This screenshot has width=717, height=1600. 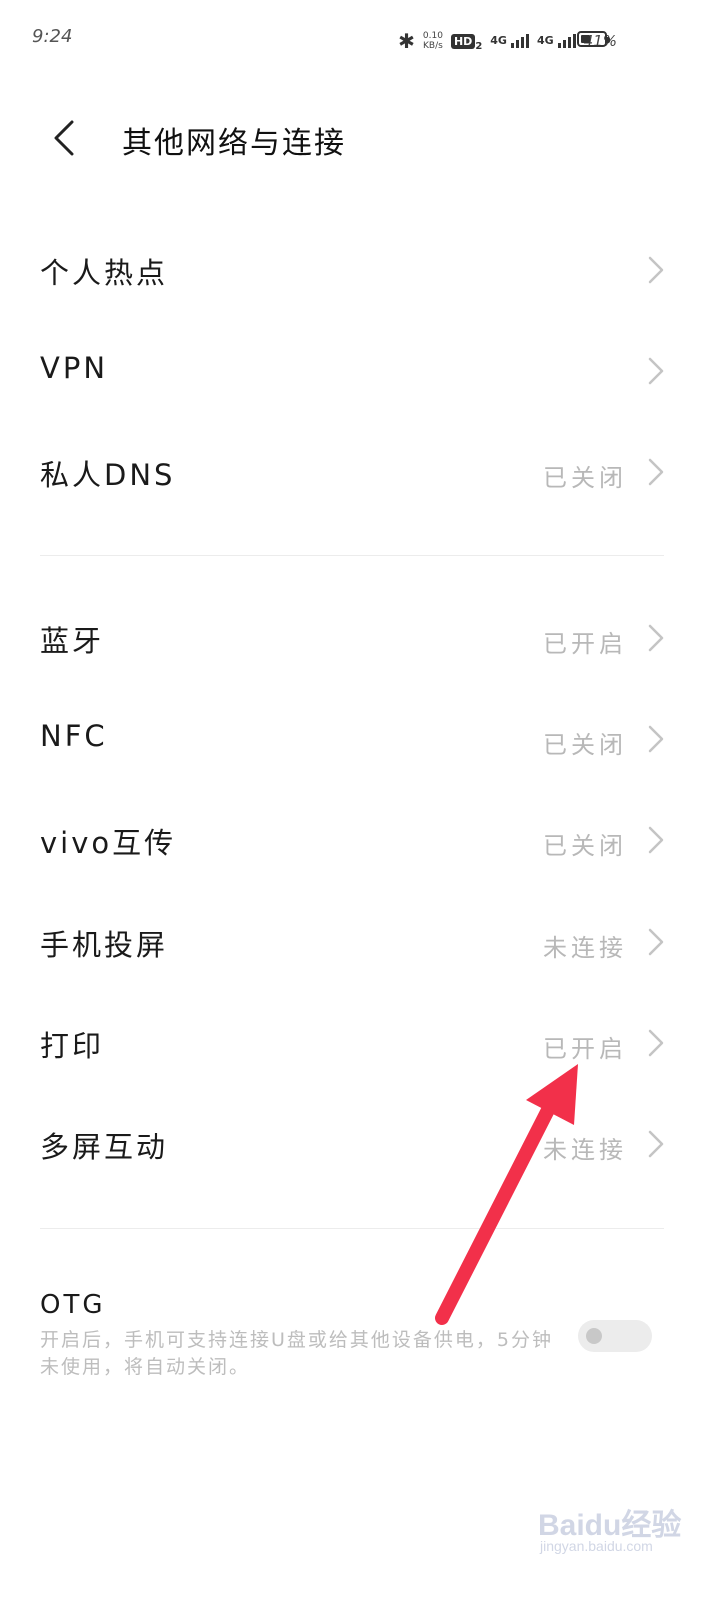 What do you see at coordinates (545, 40) in the screenshot?
I see `network-type-2: 4G` at bounding box center [545, 40].